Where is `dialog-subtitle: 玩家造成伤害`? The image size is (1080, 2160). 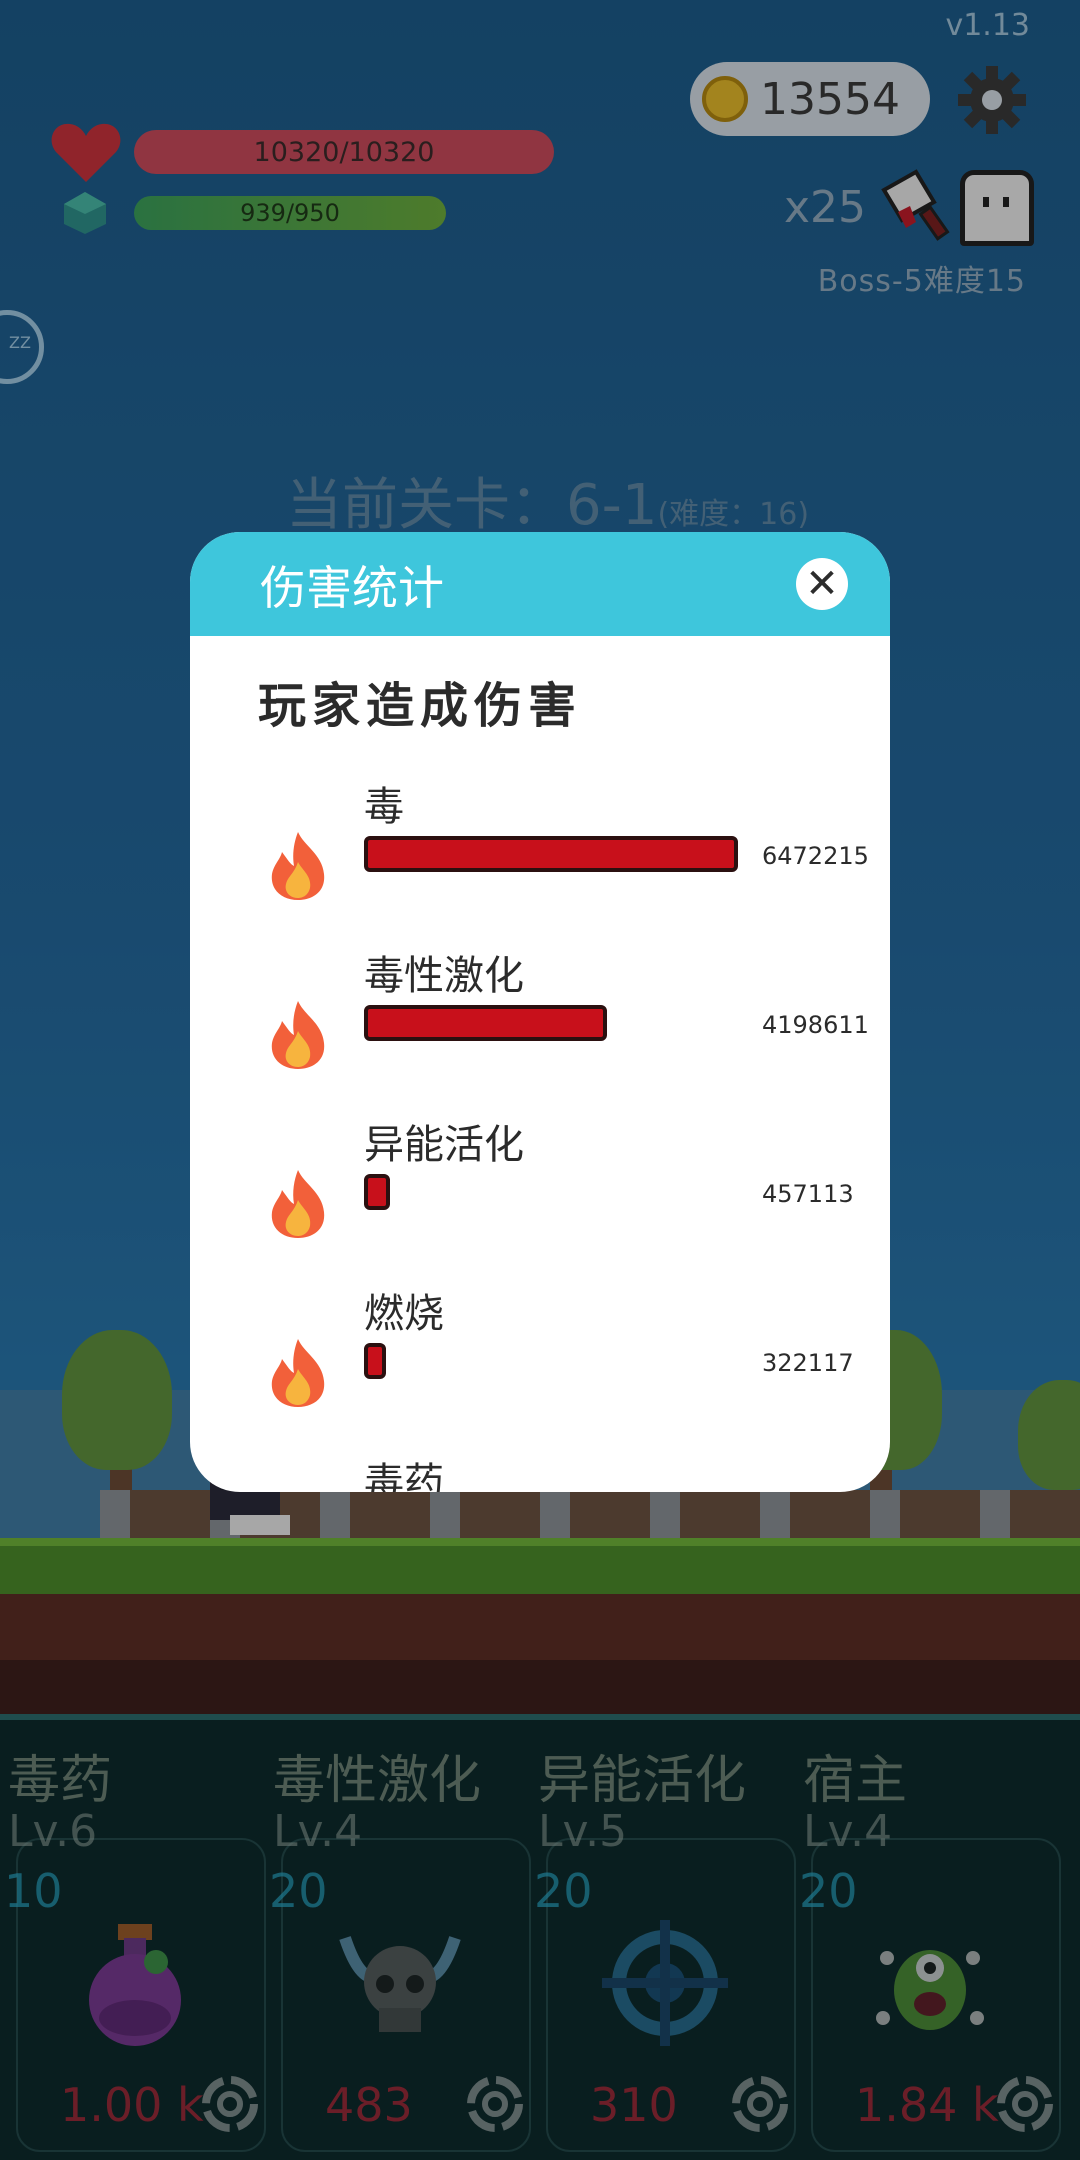 dialog-subtitle: 玩家造成伤害 is located at coordinates (420, 706).